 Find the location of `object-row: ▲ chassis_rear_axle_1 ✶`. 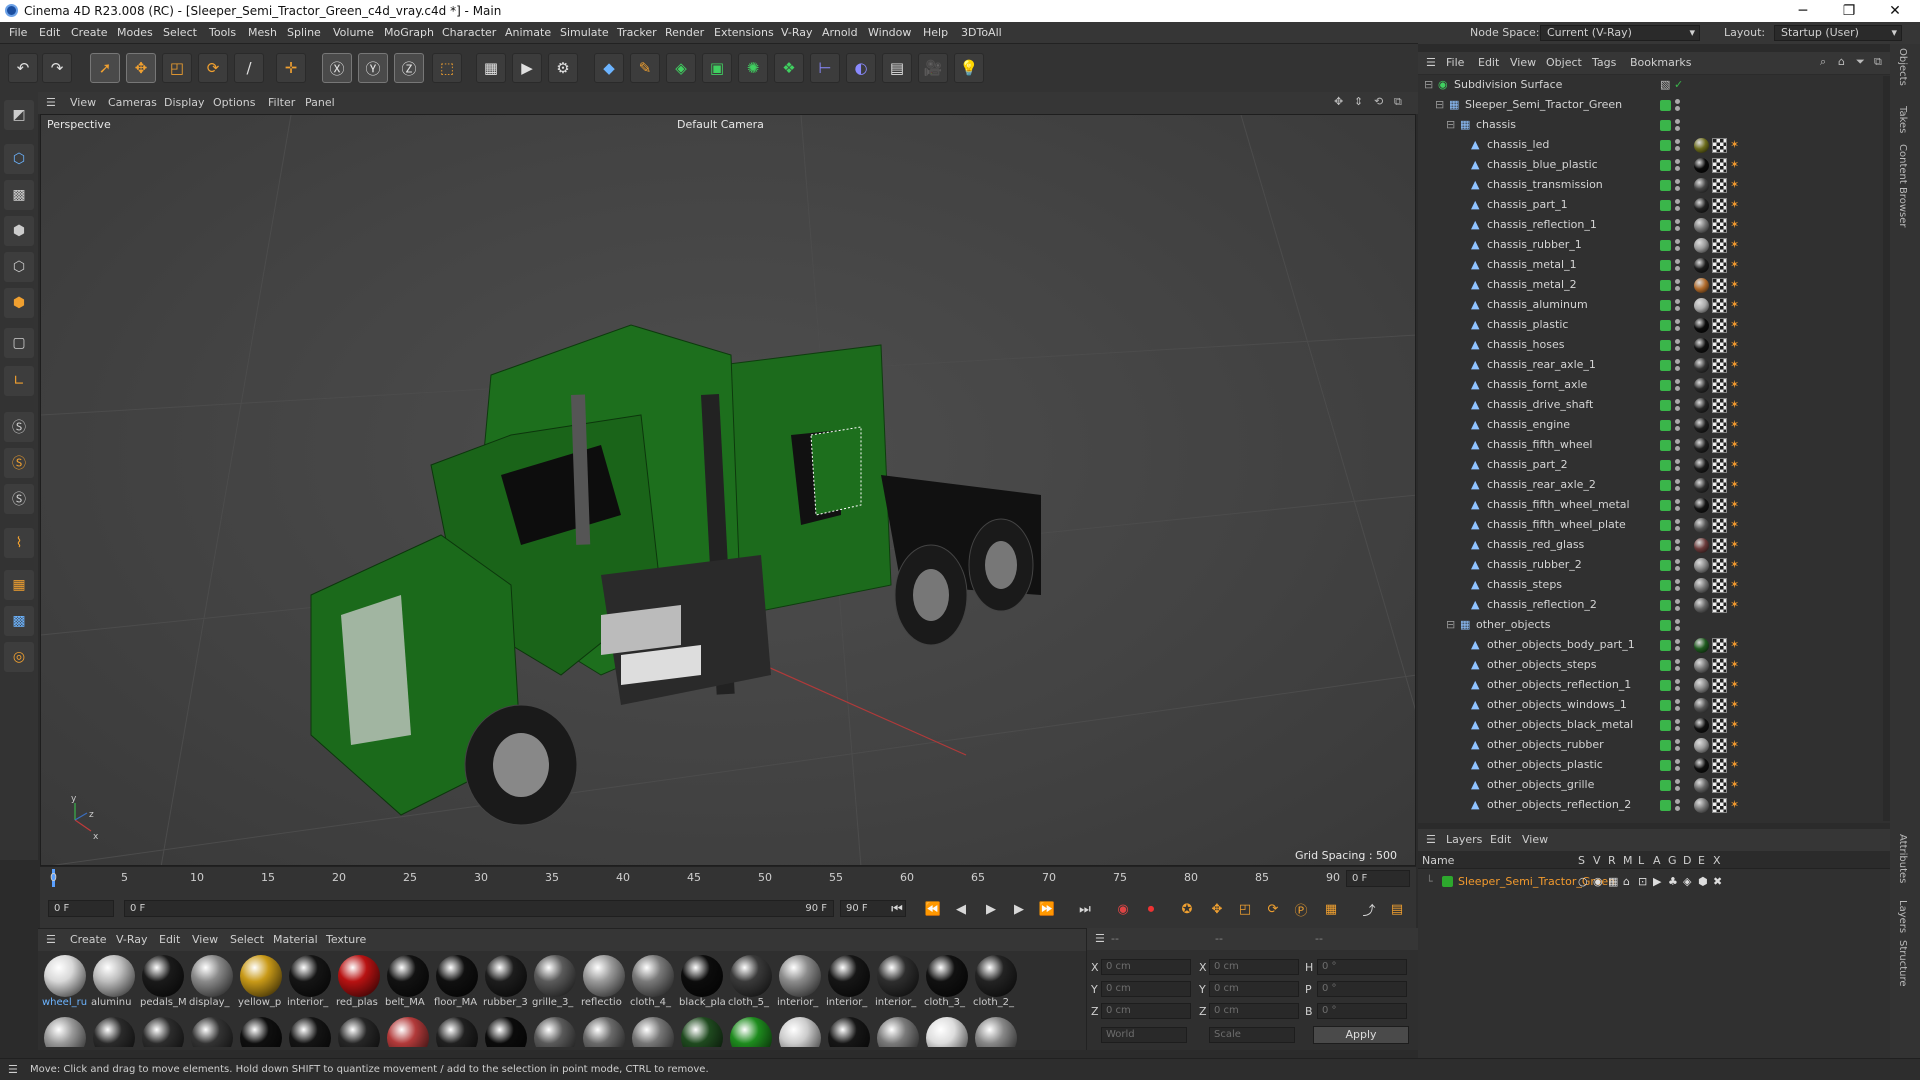

object-row: ▲ chassis_rear_axle_1 ✶ is located at coordinates (1654, 365).